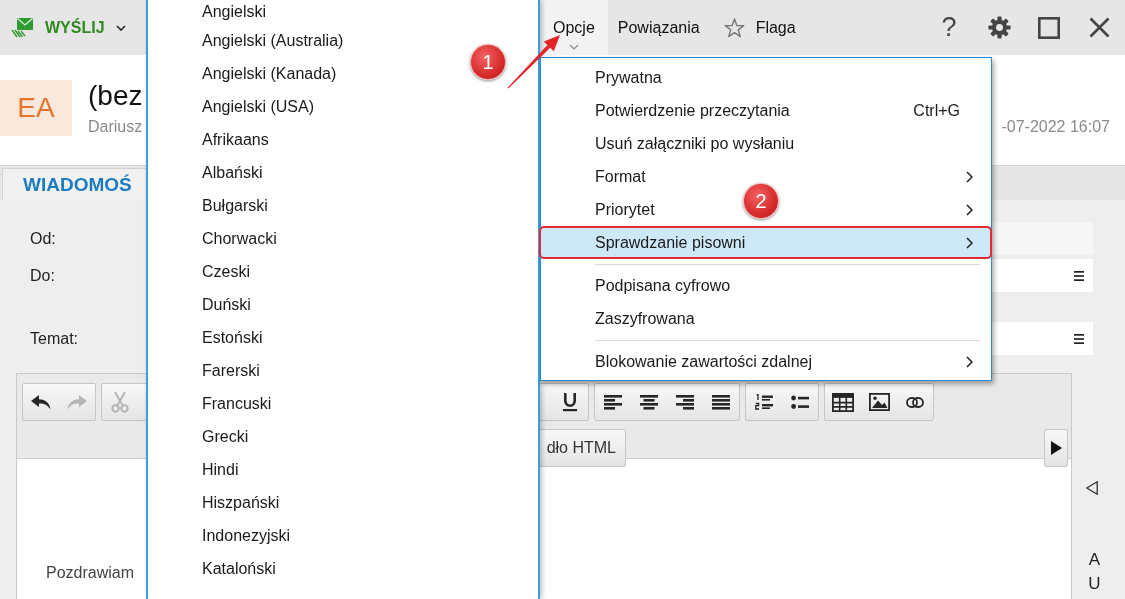 Image resolution: width=1125 pixels, height=599 pixels. What do you see at coordinates (221, 502) in the screenshot?
I see `language-item: Hiszpański` at bounding box center [221, 502].